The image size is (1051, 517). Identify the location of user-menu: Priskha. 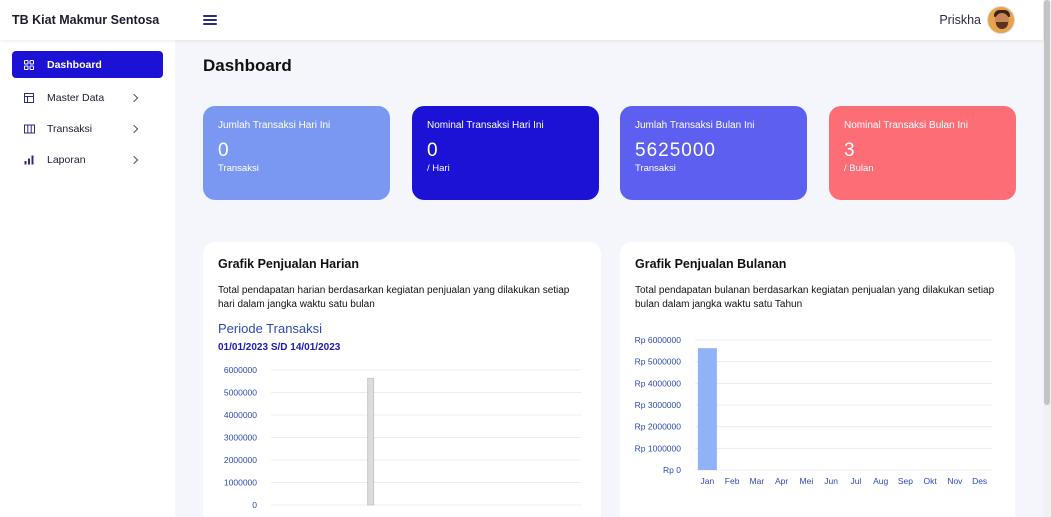
(977, 20).